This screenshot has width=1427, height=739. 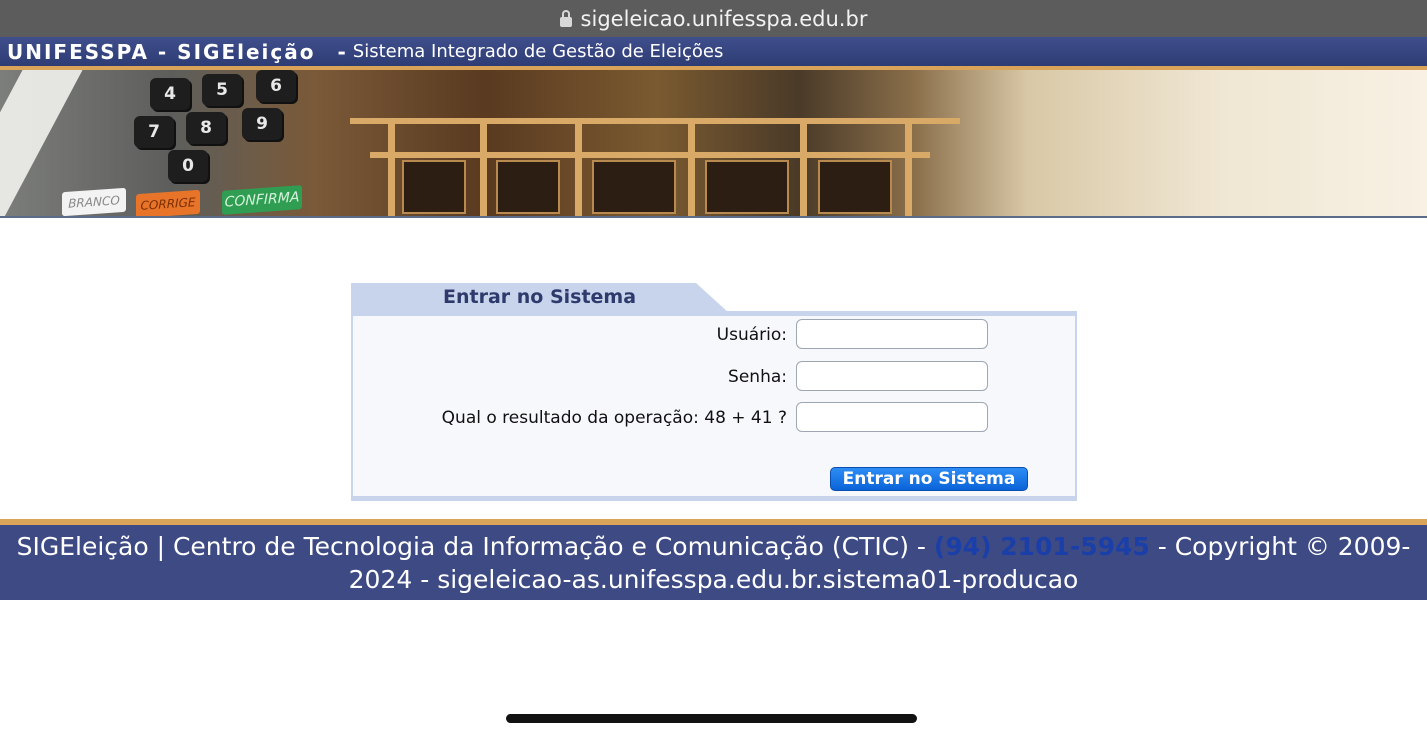 What do you see at coordinates (711, 718) in the screenshot?
I see `home-indicator` at bounding box center [711, 718].